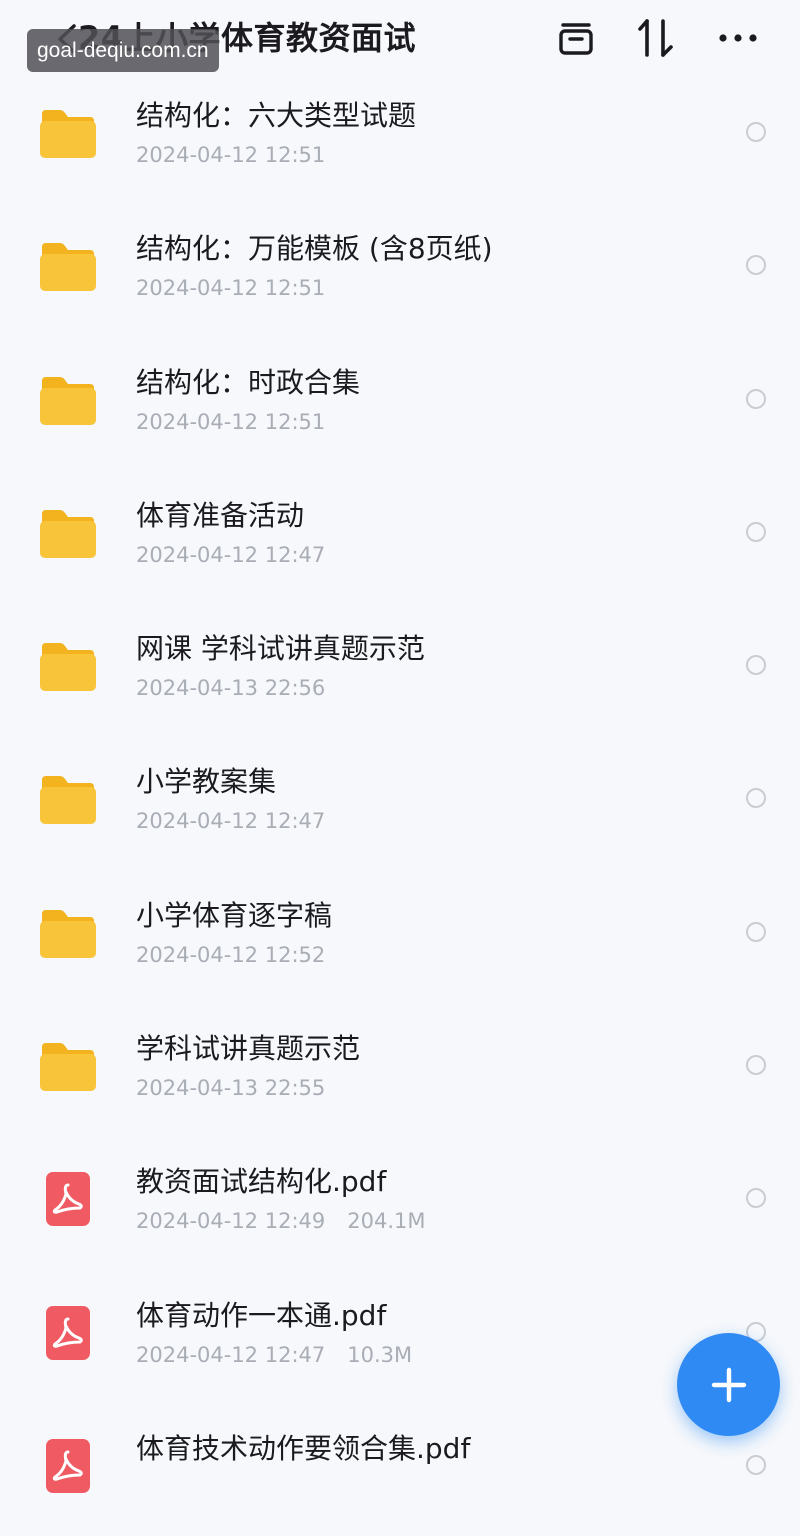 The image size is (800, 1536). I want to click on file-meta: 2024-04-13 22:55, so click(241, 1088).